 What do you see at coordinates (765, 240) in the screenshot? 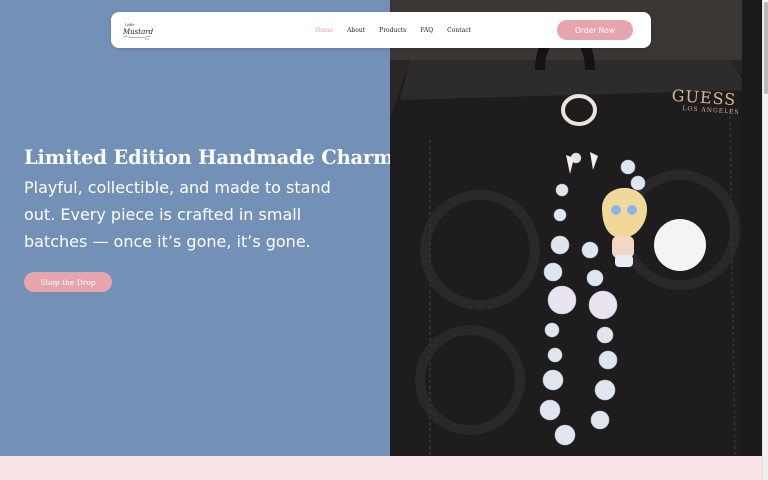
I see `page-scrollbar` at bounding box center [765, 240].